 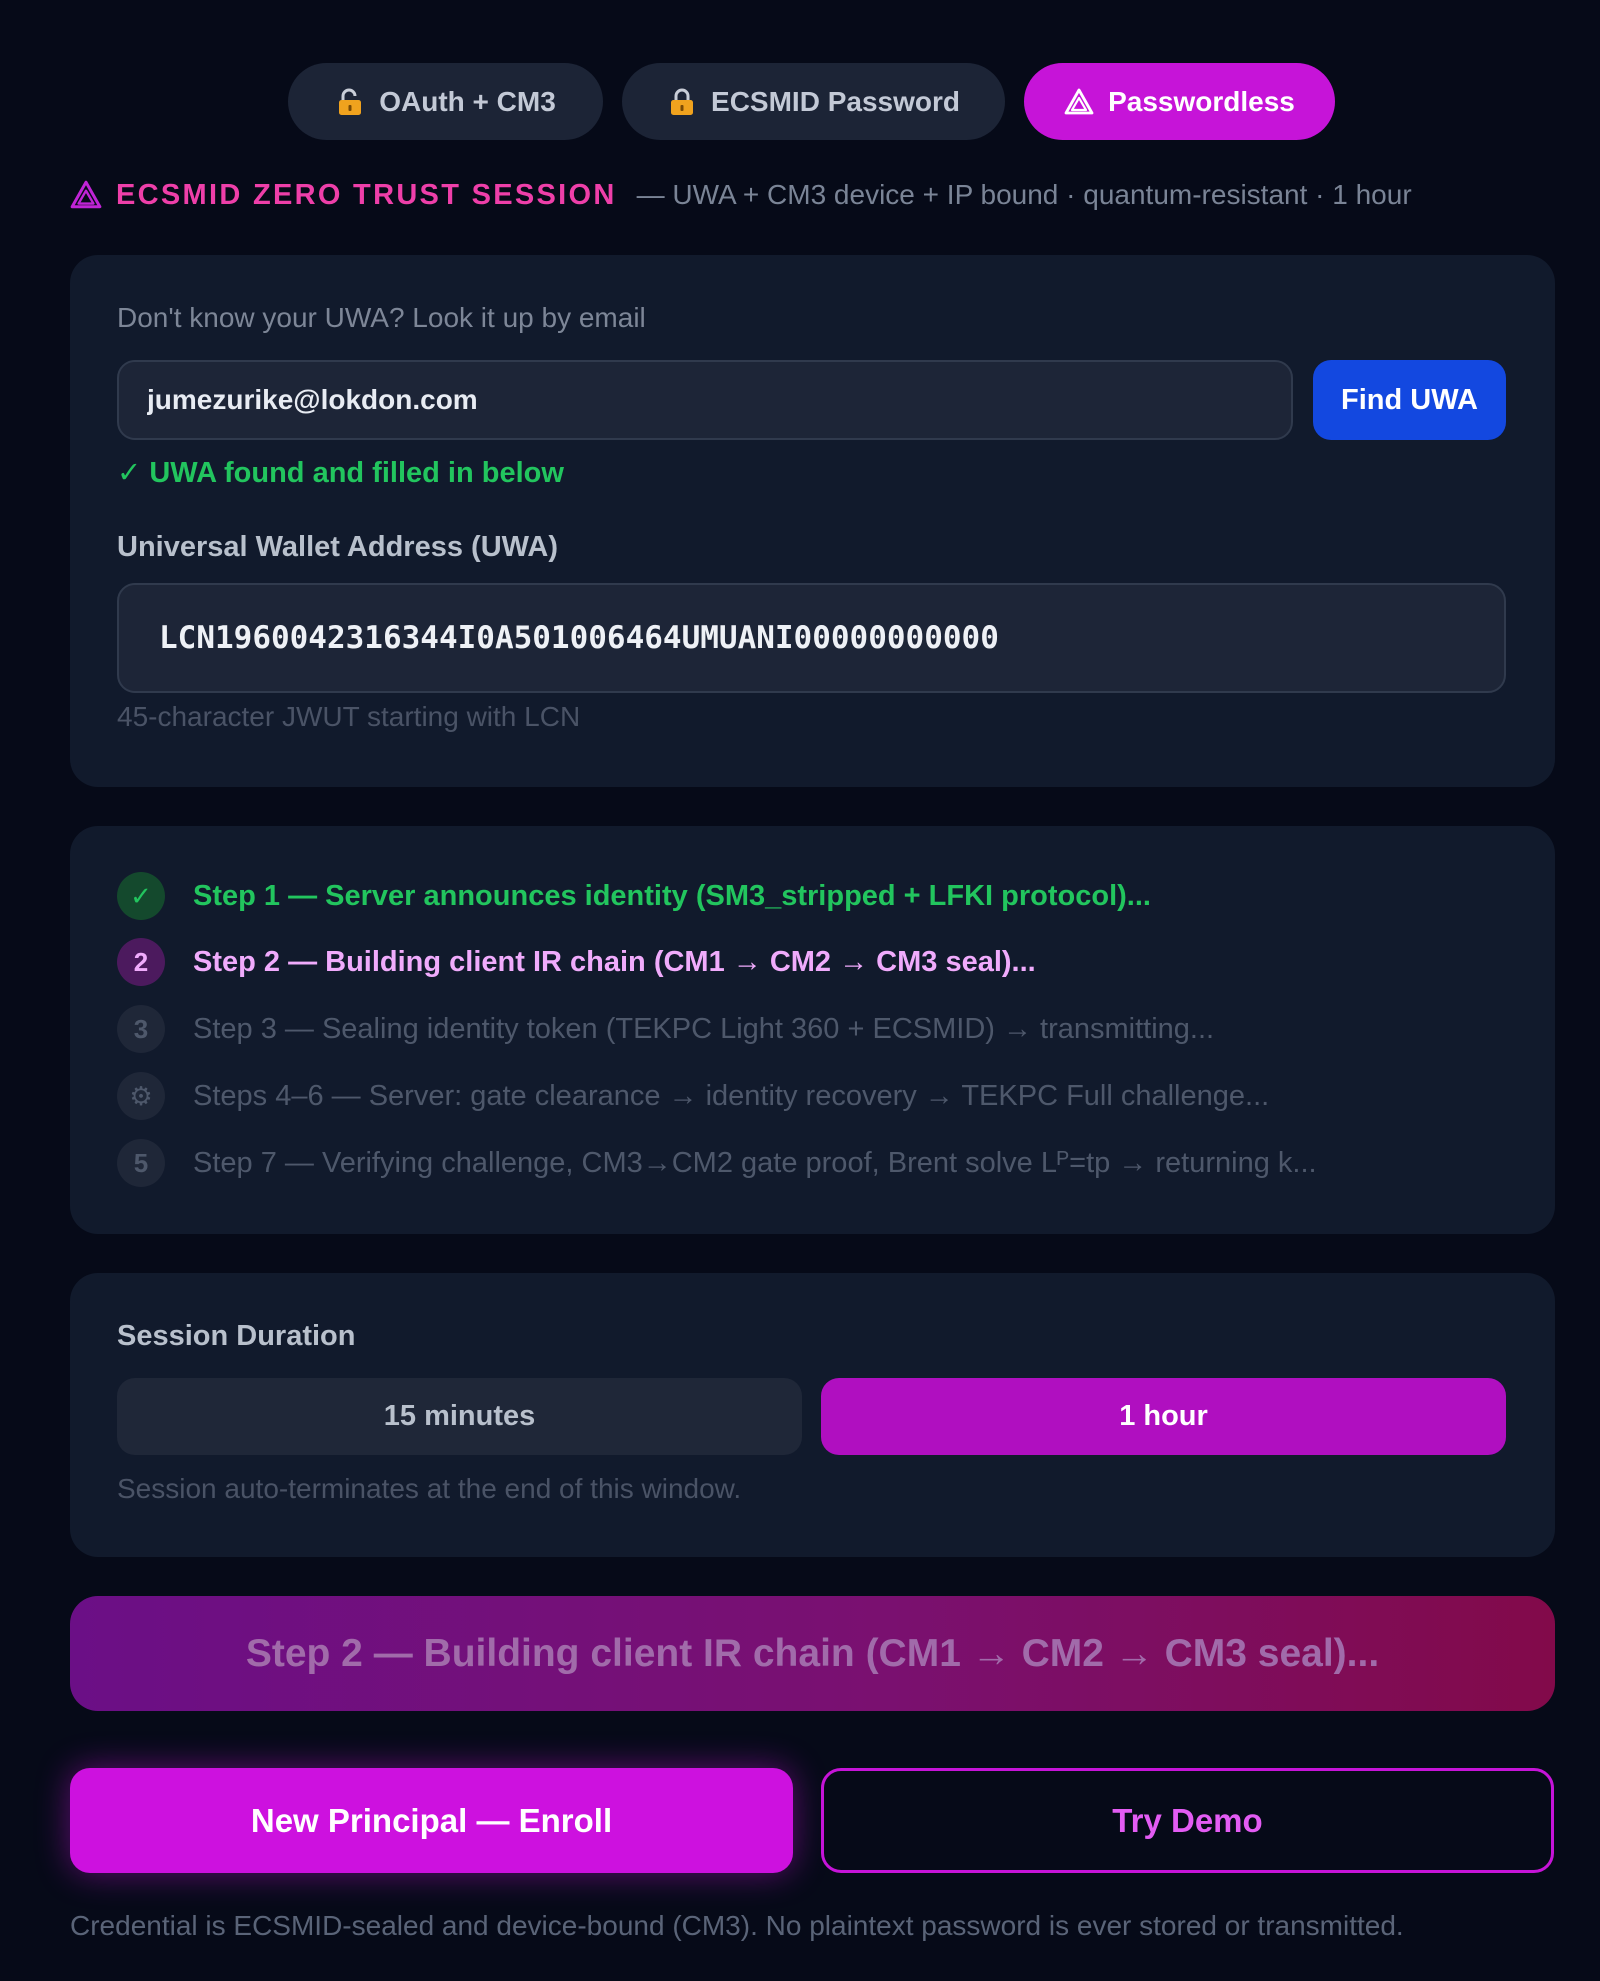 I want to click on try-demo-button: Try Demo, so click(x=1187, y=1820).